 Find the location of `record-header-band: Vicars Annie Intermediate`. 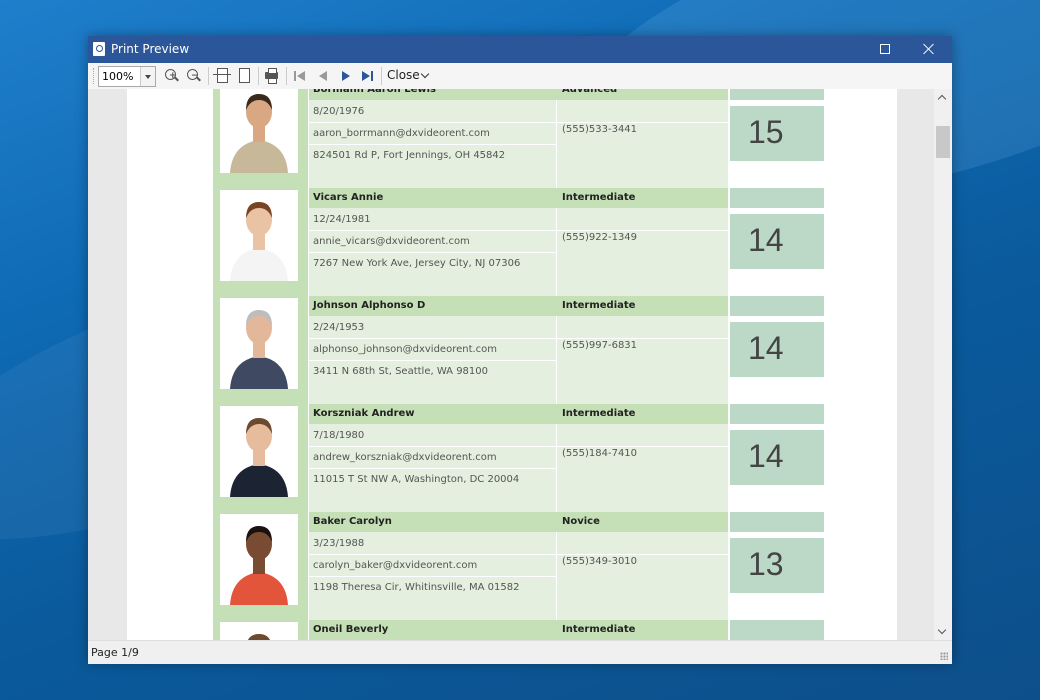

record-header-band: Vicars Annie Intermediate is located at coordinates (518, 198).